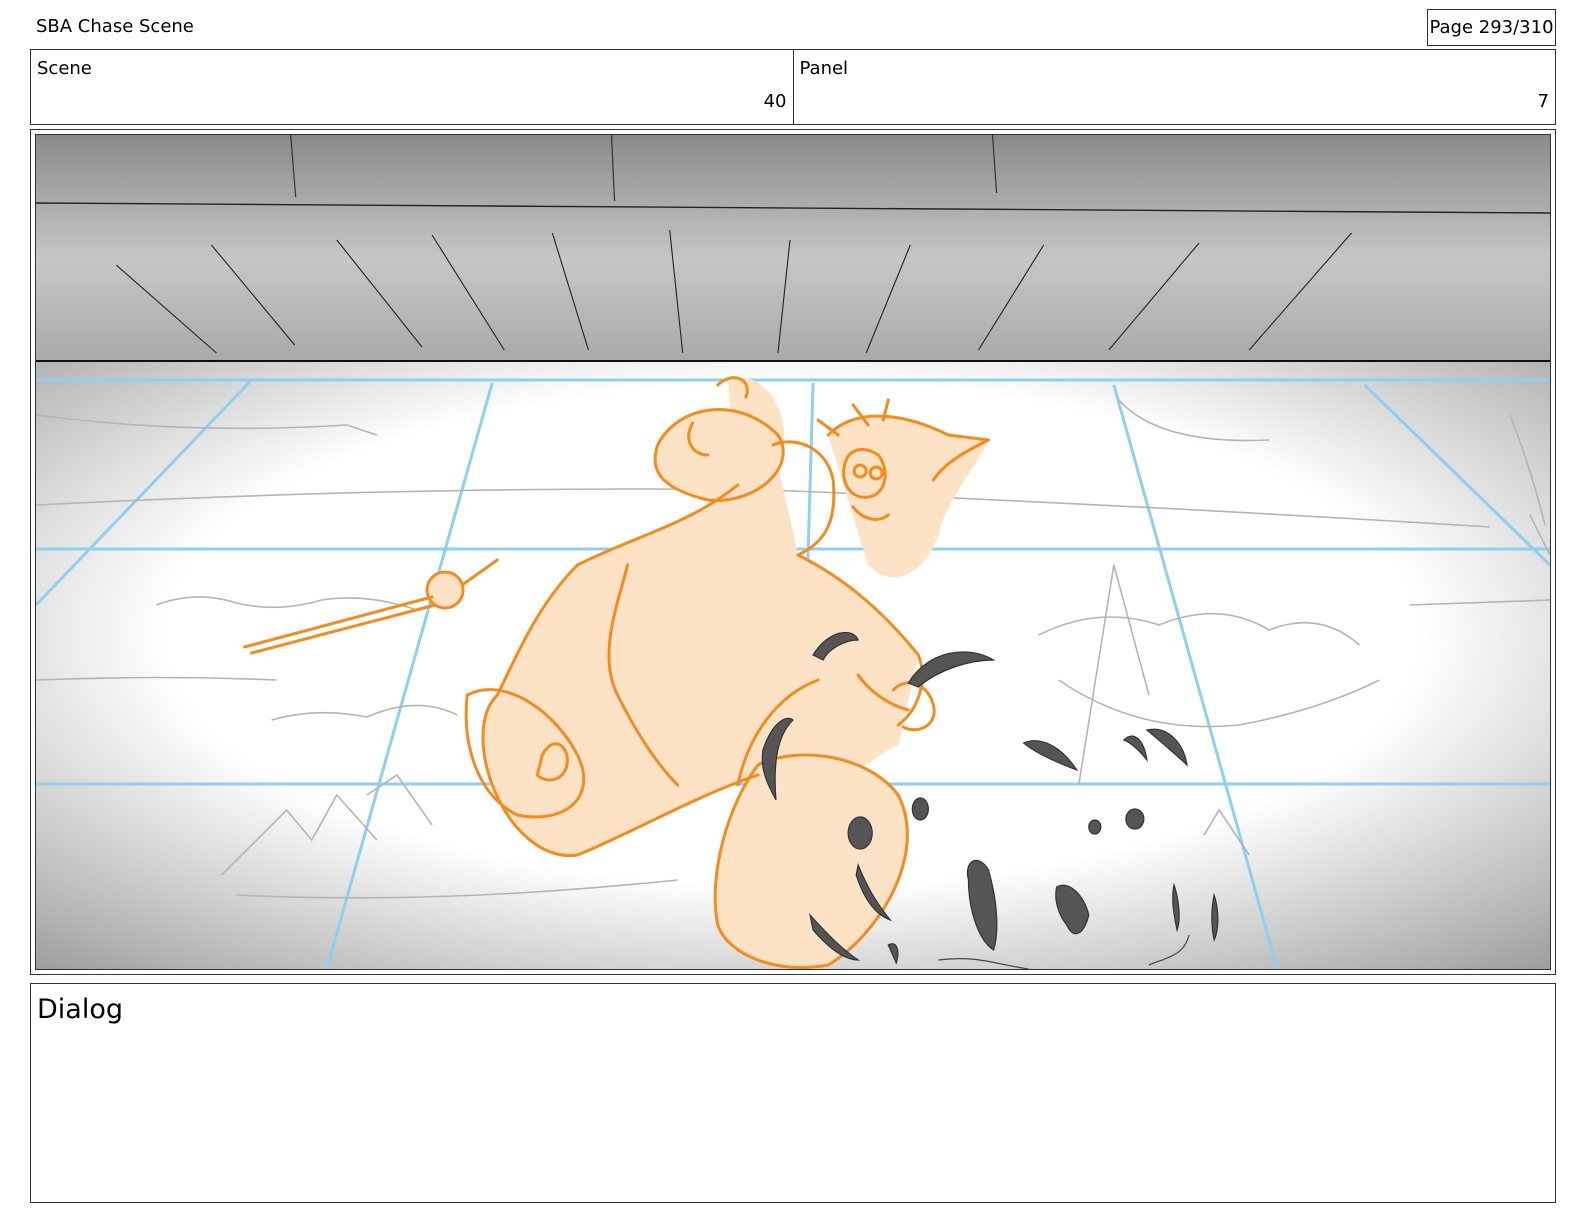  I want to click on panel-label: Panel, so click(824, 68).